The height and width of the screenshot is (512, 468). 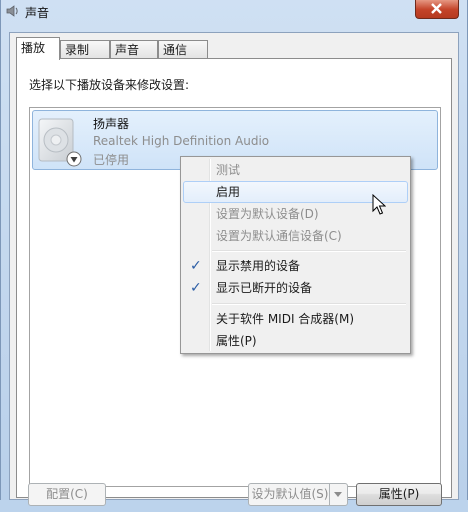 What do you see at coordinates (183, 49) in the screenshot?
I see `tab-communications: 通信` at bounding box center [183, 49].